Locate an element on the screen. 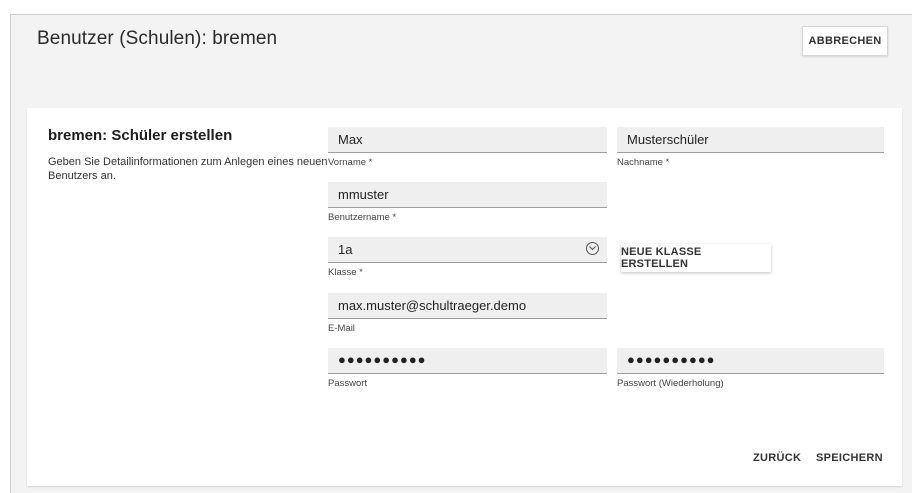 The width and height of the screenshot is (914, 493). firstname-field: Max is located at coordinates (467, 140).